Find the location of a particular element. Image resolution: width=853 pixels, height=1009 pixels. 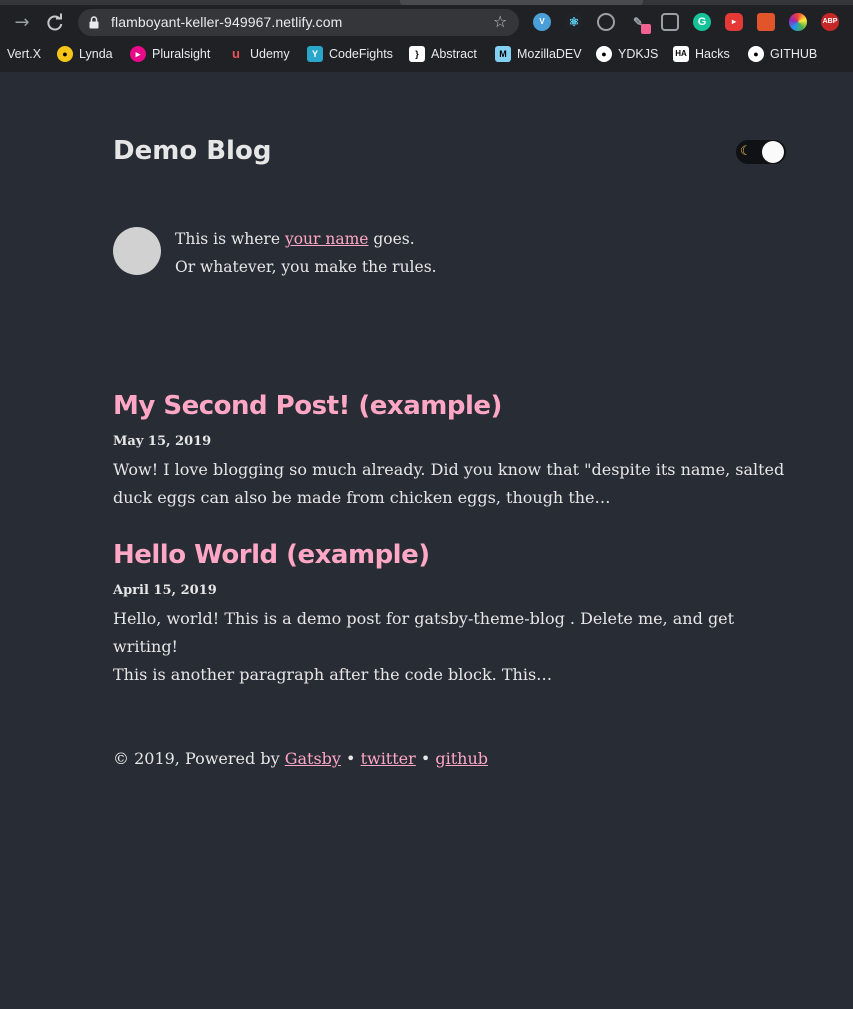

address-bar: flamboyant-keller-949967.netlify.com ☆ is located at coordinates (298, 22).